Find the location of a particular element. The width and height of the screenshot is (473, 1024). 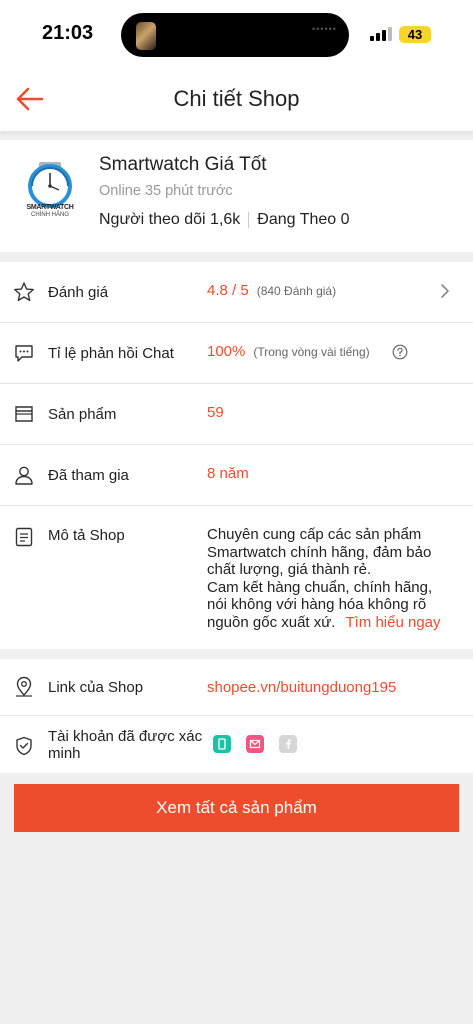

logo-text-bottom: CHÍNH HÃNG is located at coordinates (49, 215).